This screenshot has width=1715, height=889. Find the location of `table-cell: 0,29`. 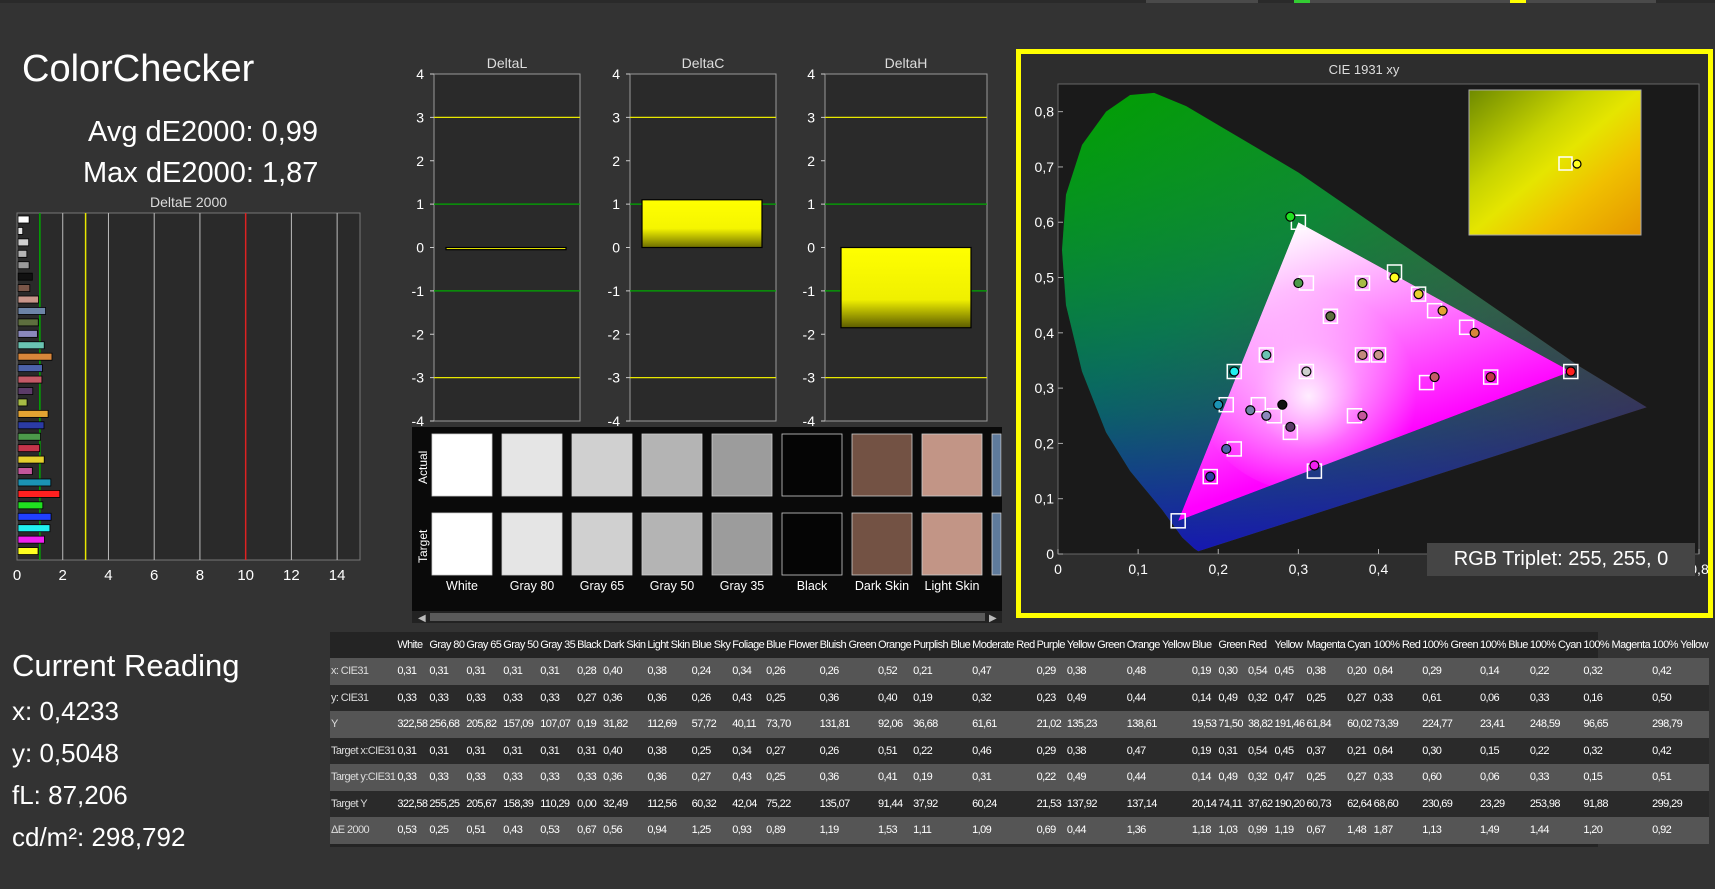

table-cell: 0,29 is located at coordinates (1050, 671).